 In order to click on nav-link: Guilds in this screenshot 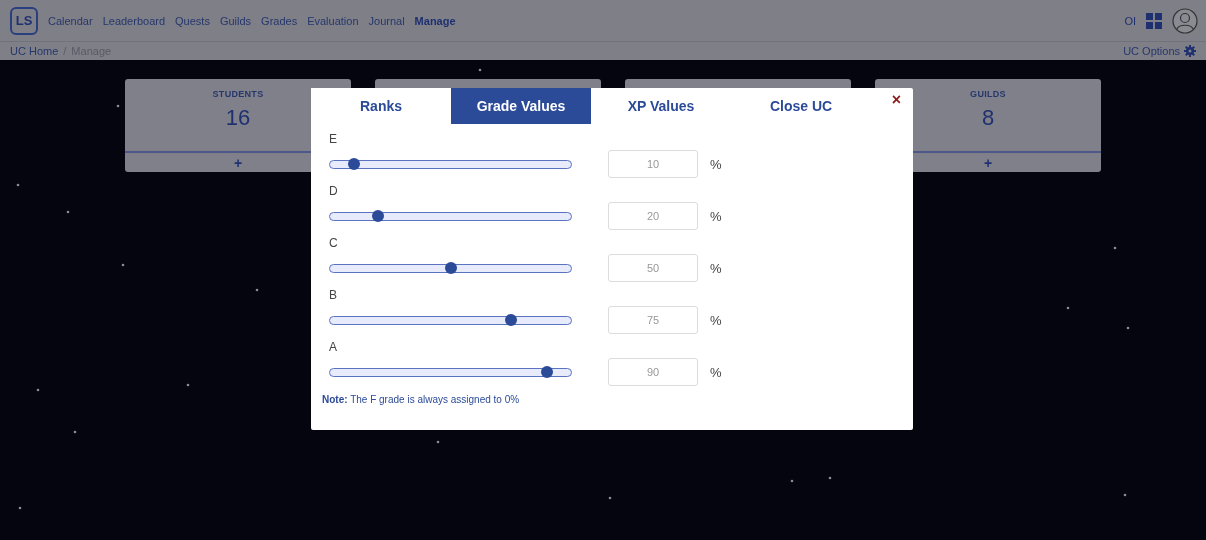, I will do `click(235, 20)`.